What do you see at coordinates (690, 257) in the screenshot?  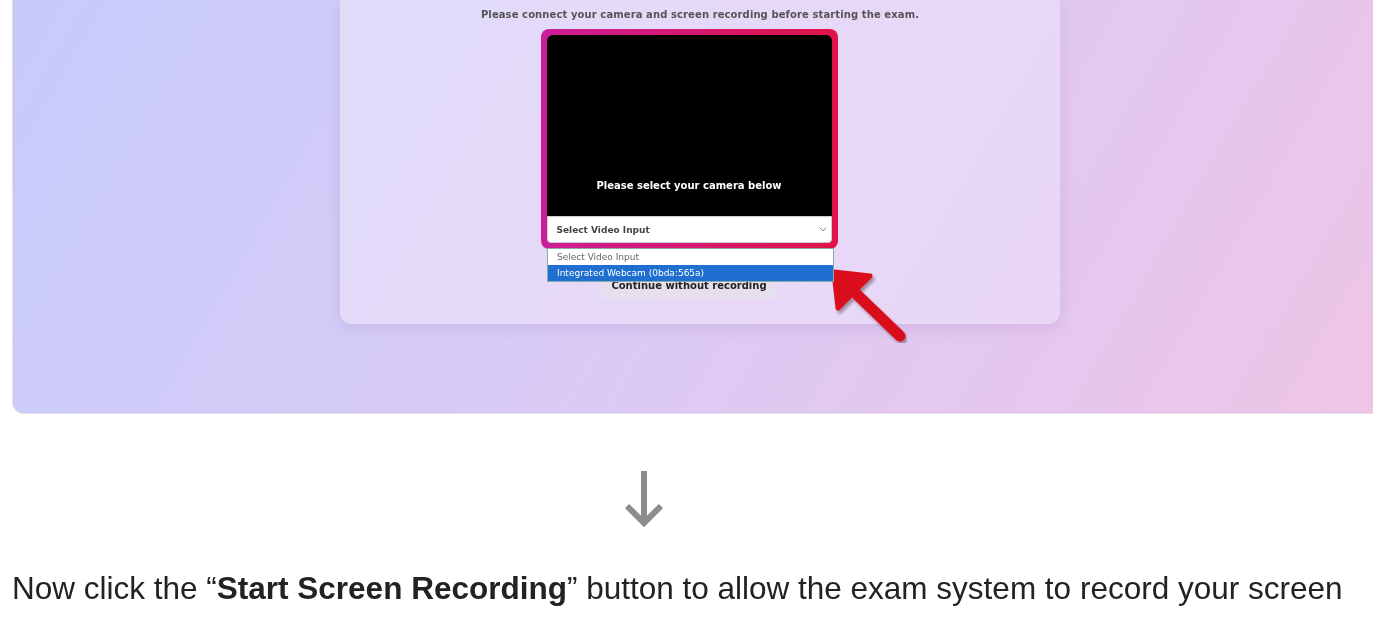 I see `dropdown-option: Select Video Input` at bounding box center [690, 257].